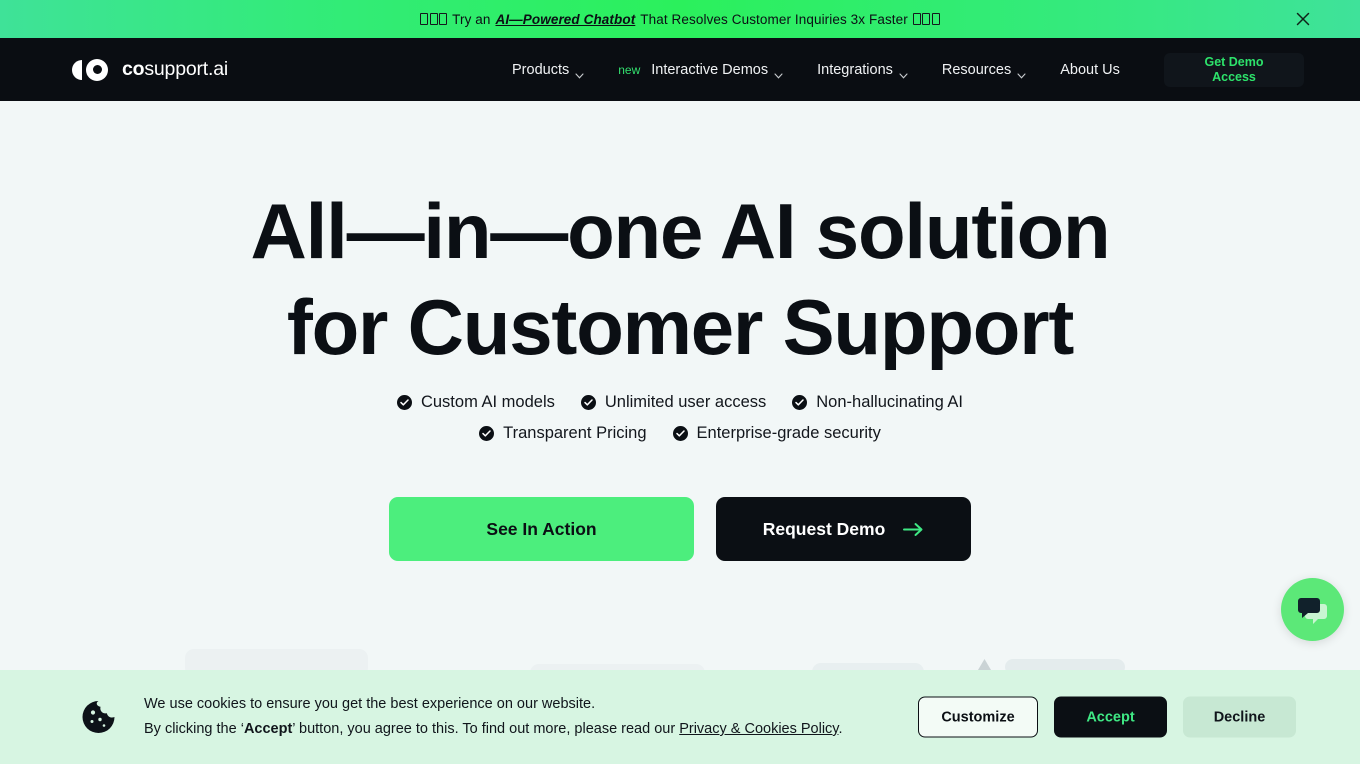 The width and height of the screenshot is (1360, 764). Describe the element at coordinates (824, 528) in the screenshot. I see `request-demo-label: Request Demo` at that location.